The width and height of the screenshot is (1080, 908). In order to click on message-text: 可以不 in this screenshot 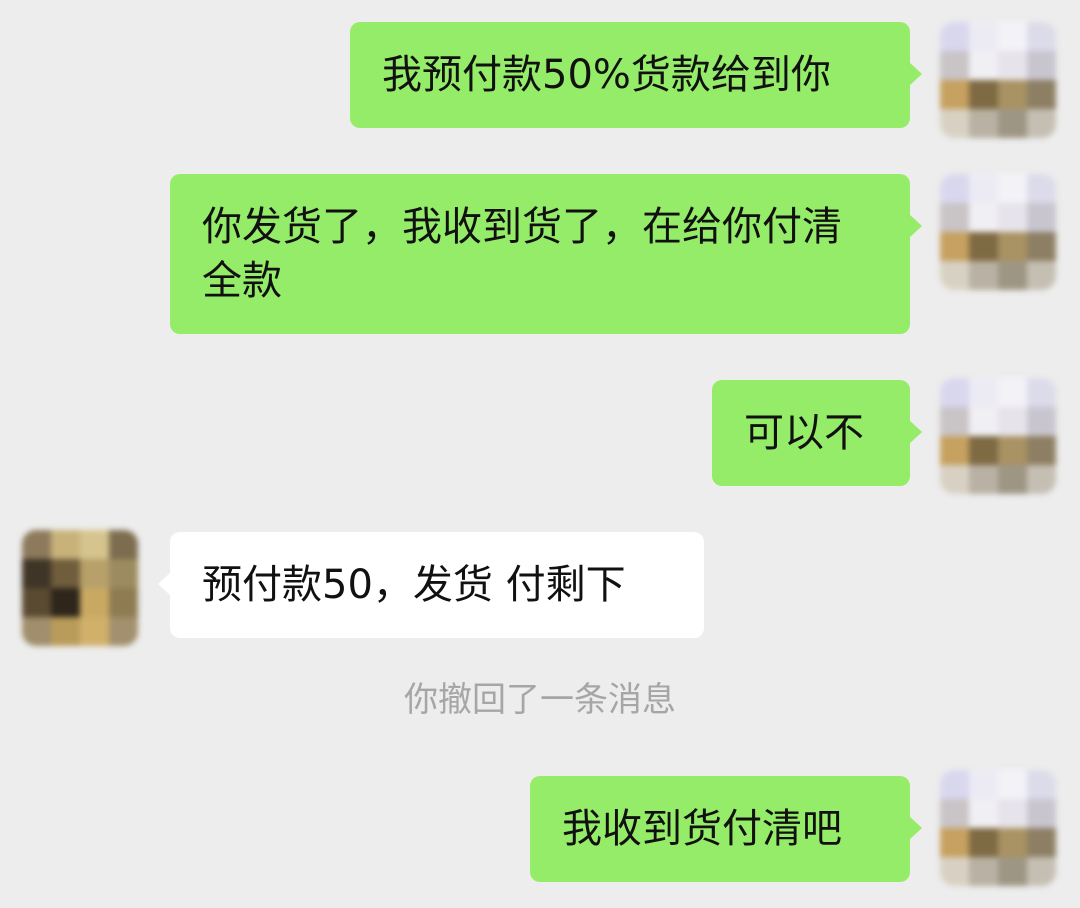, I will do `click(804, 433)`.